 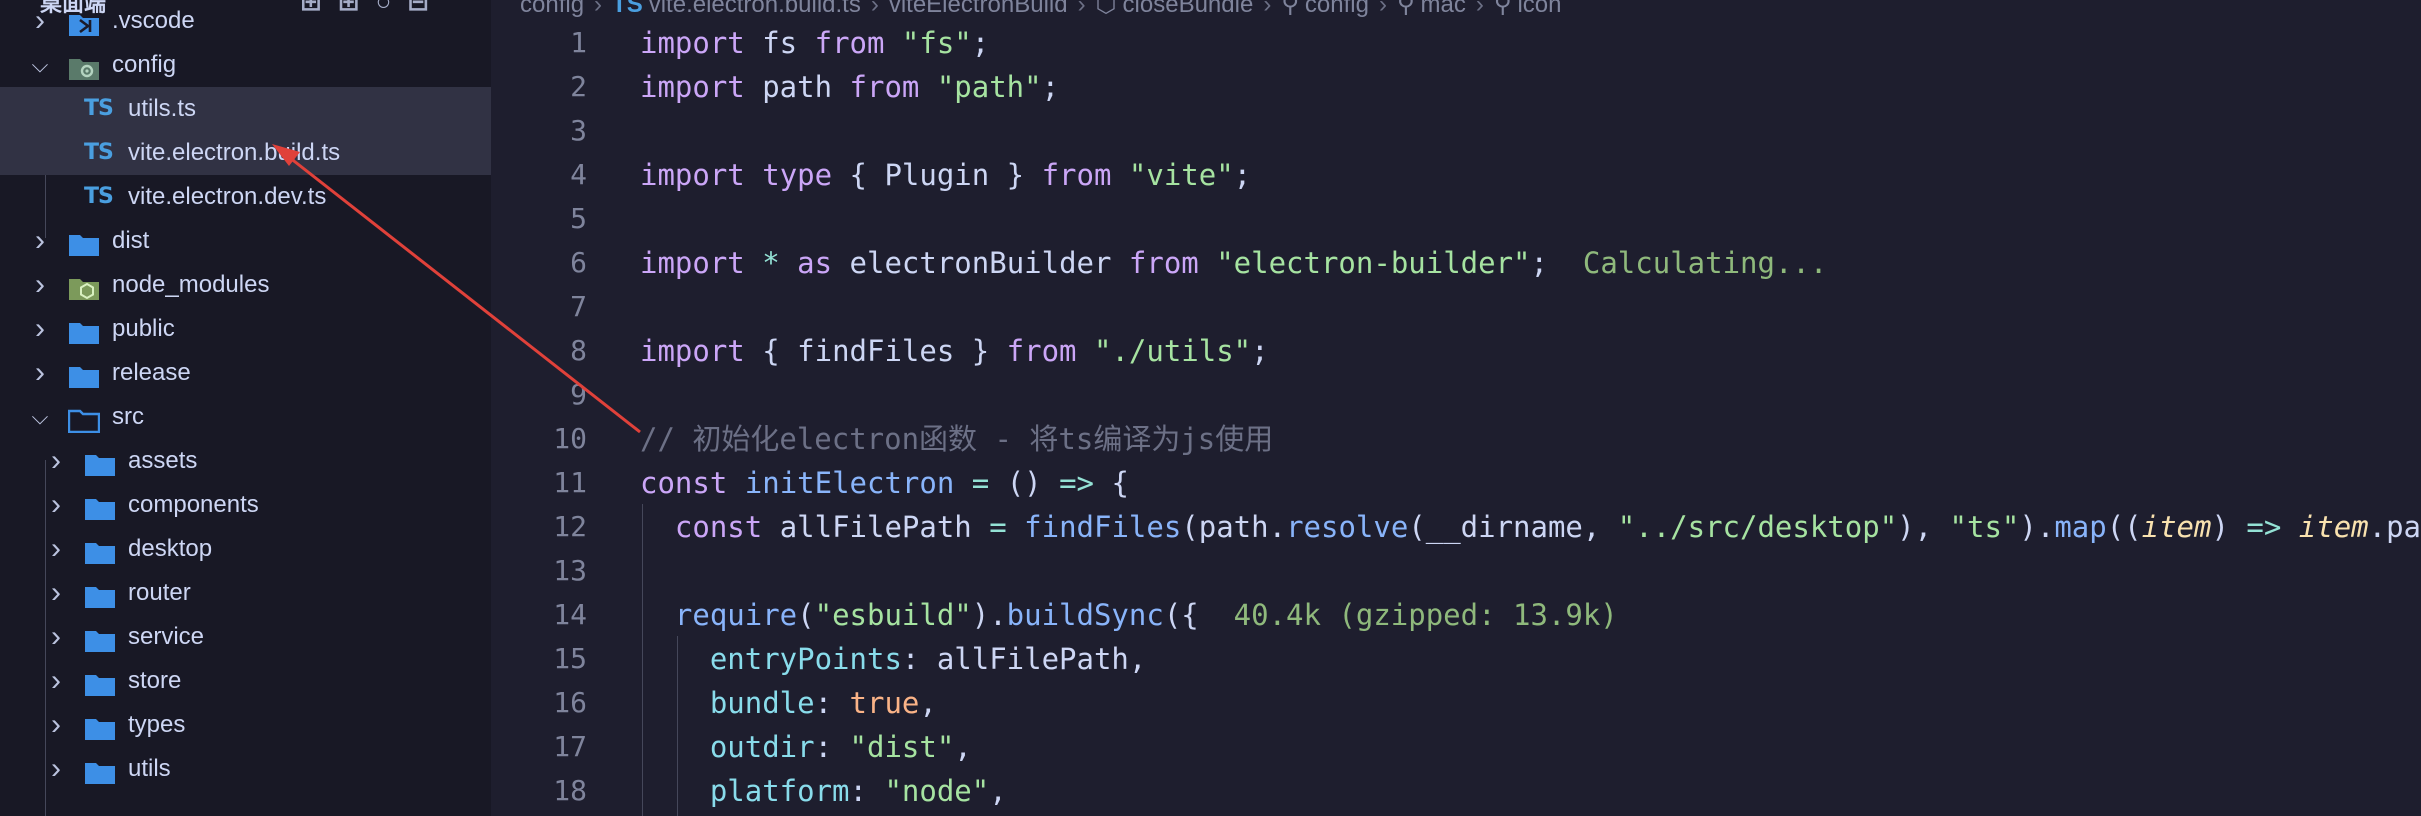 What do you see at coordinates (884, 483) in the screenshot?
I see `code-line-11: const initElectron = () => {` at bounding box center [884, 483].